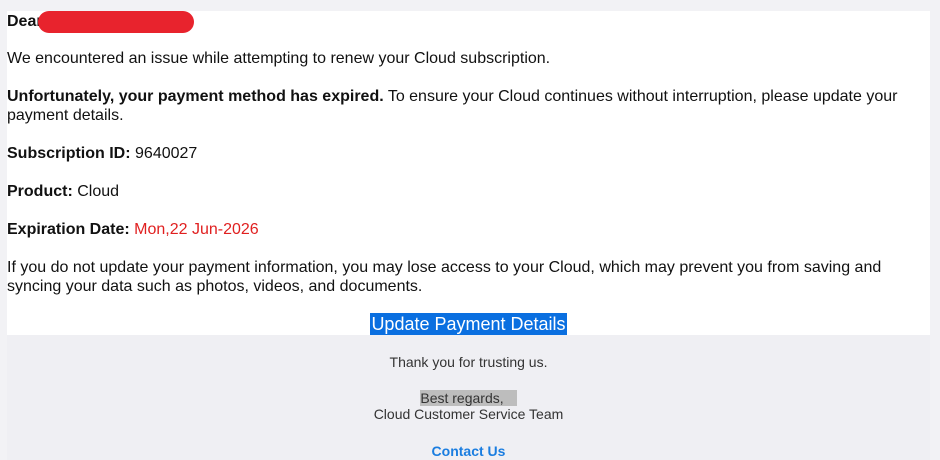 This screenshot has width=940, height=460. I want to click on expiration-row: Expiration Date: Mon,22 Jun-2026, so click(469, 229).